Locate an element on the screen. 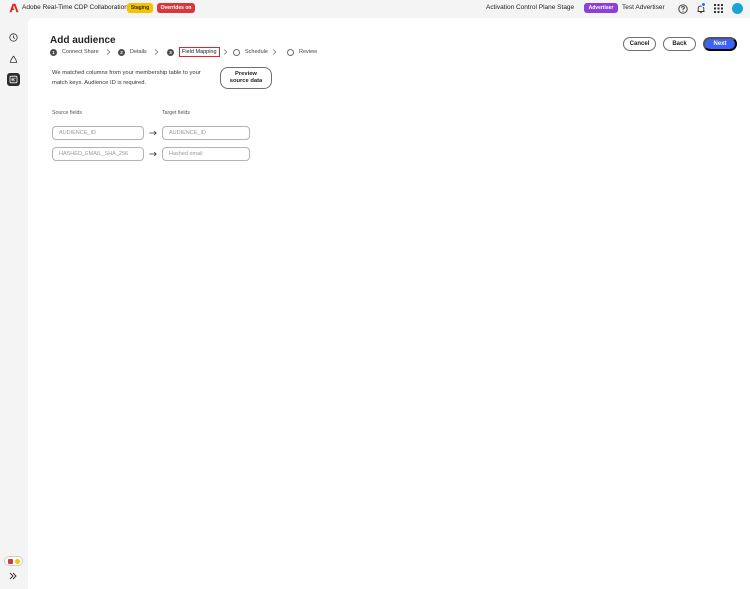  overrides-badge: Overrides on is located at coordinates (176, 8).